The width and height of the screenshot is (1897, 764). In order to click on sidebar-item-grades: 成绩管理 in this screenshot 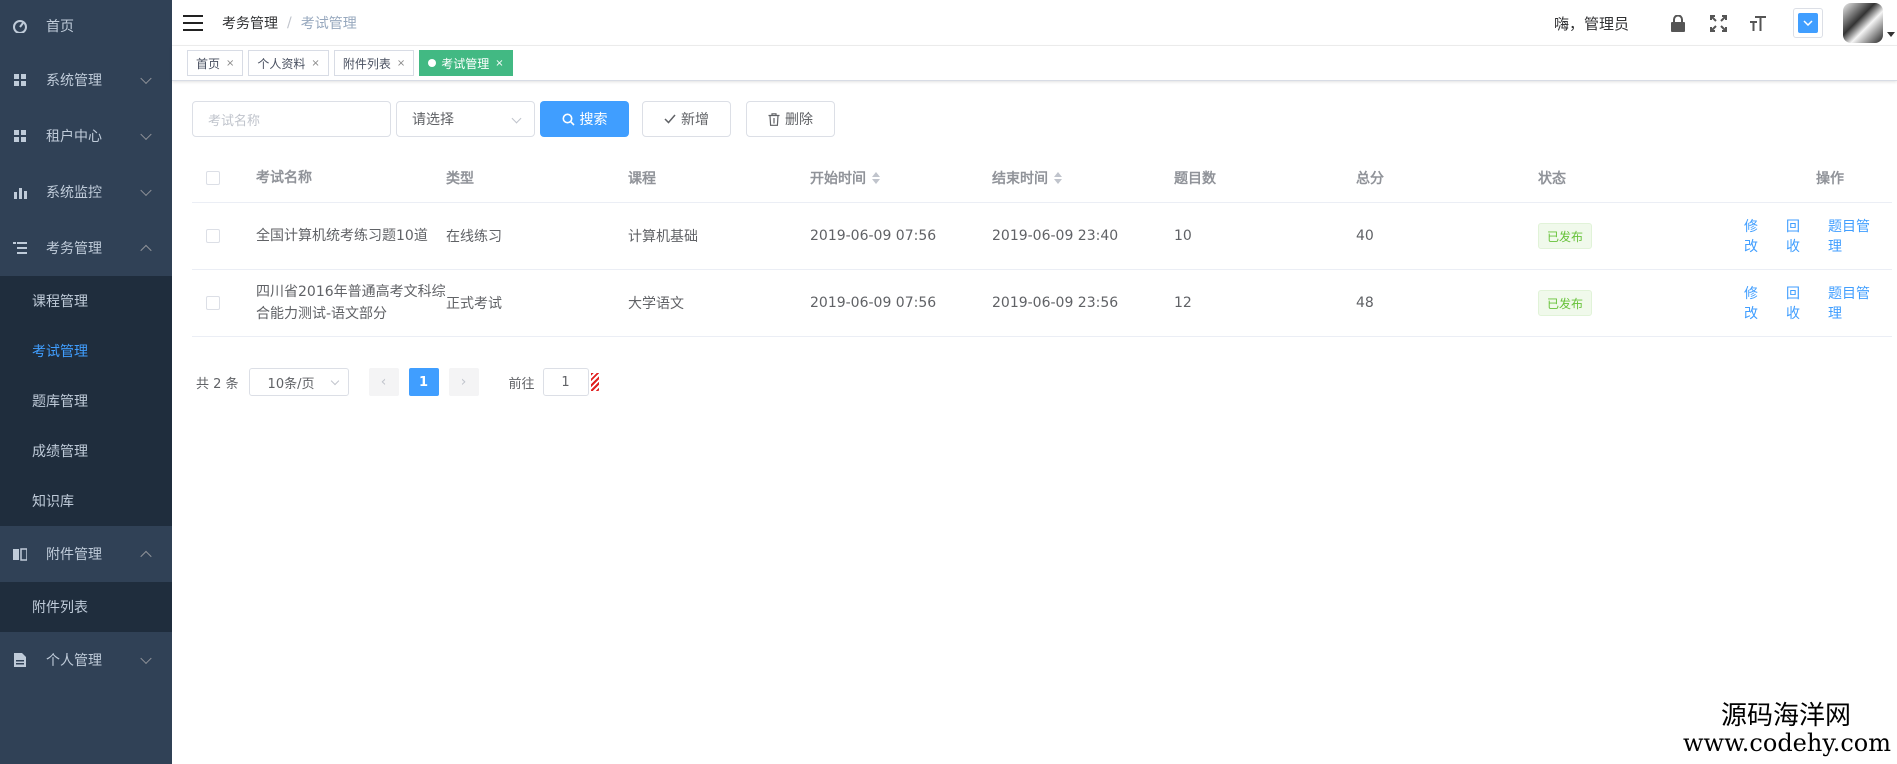, I will do `click(86, 451)`.